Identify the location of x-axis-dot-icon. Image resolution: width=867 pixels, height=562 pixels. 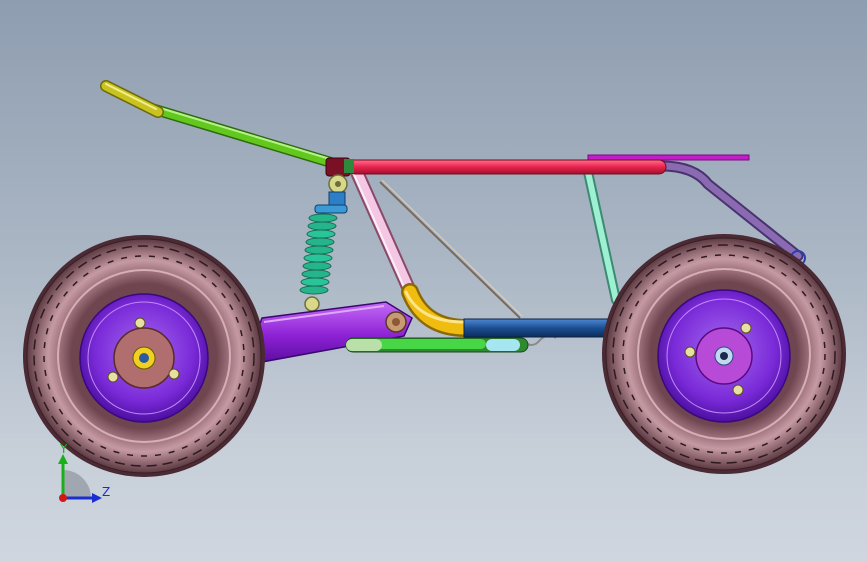
(63, 498).